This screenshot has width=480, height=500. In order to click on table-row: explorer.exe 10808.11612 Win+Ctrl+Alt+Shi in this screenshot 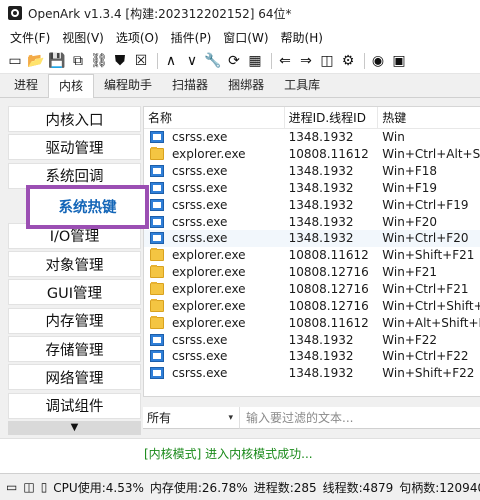, I will do `click(312, 154)`.